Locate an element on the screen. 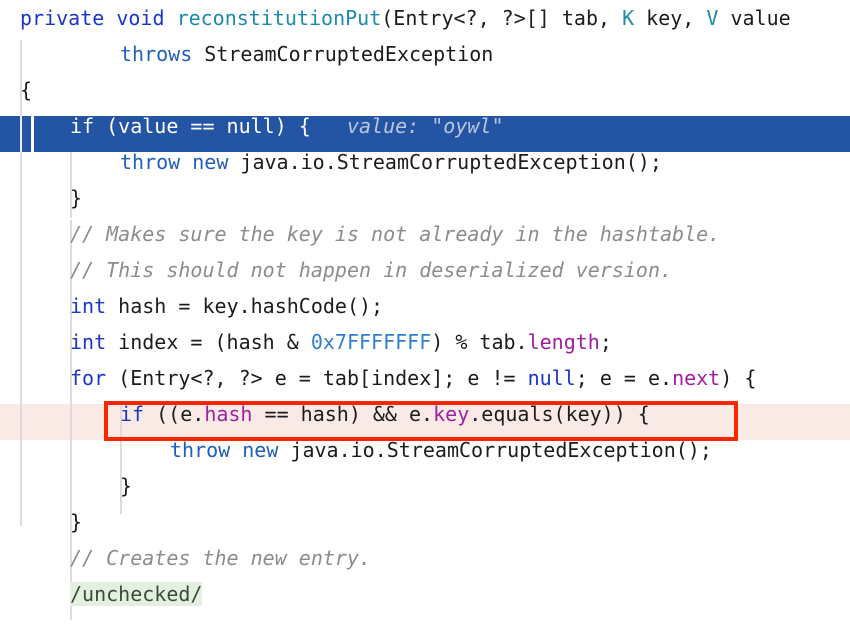  code-token: StreamCorruptedException is located at coordinates (343, 54).